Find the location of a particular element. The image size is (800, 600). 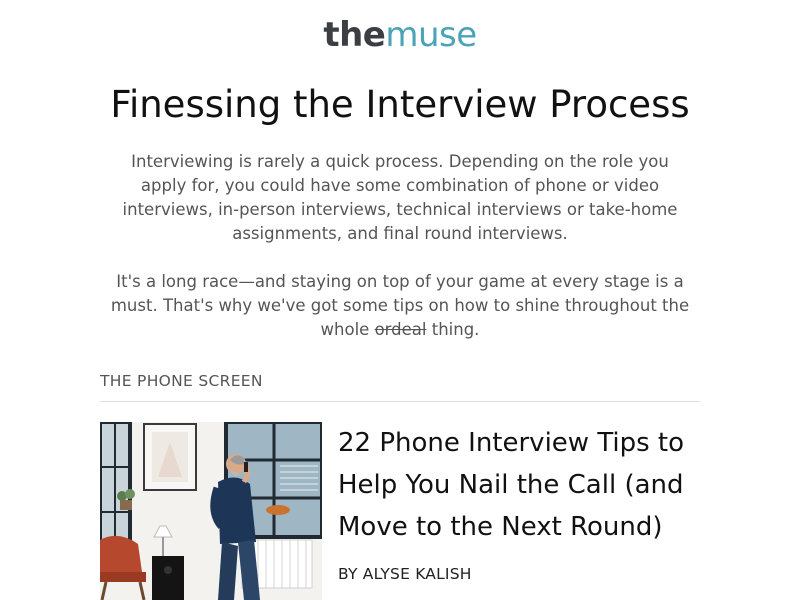

logo-muse: muse is located at coordinates (431, 35).